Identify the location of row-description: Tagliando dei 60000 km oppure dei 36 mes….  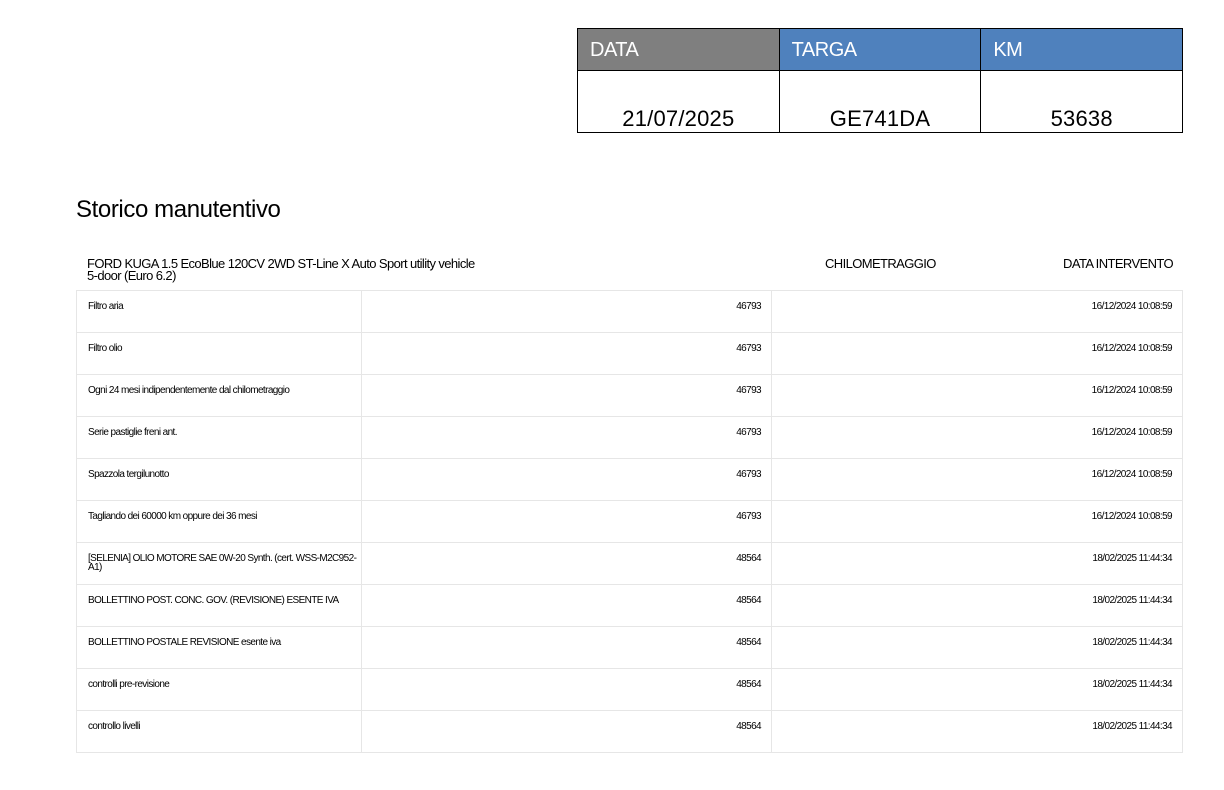
(219, 521).